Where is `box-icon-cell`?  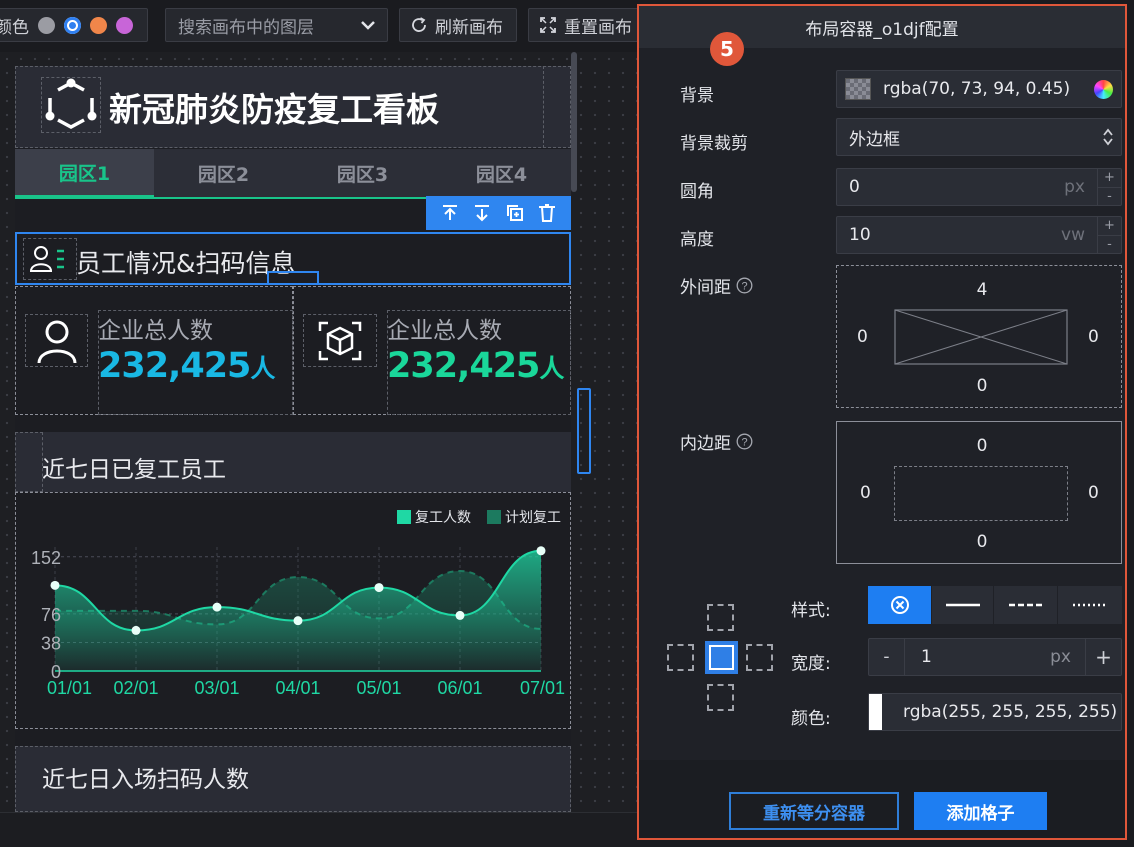
box-icon-cell is located at coordinates (340, 340).